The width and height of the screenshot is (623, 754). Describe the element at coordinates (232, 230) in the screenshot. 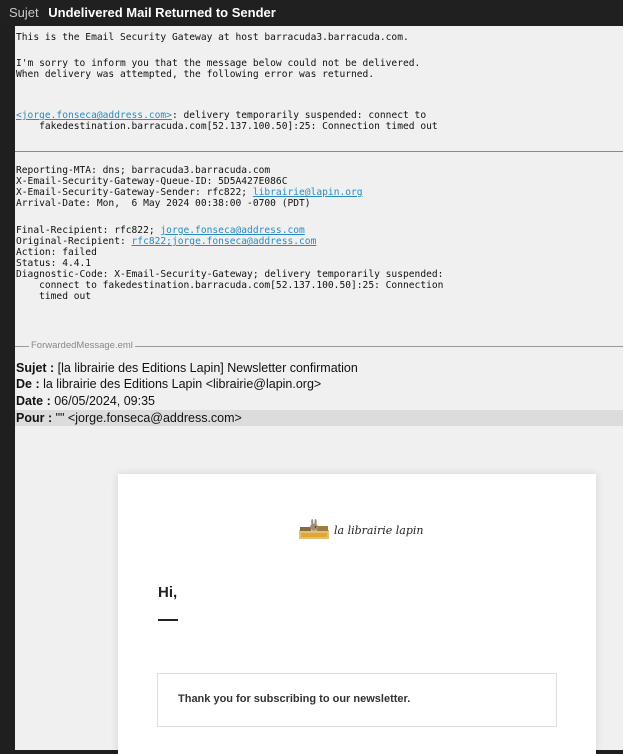

I see `final-recipient-link: jorge.fonseca@address.com` at that location.